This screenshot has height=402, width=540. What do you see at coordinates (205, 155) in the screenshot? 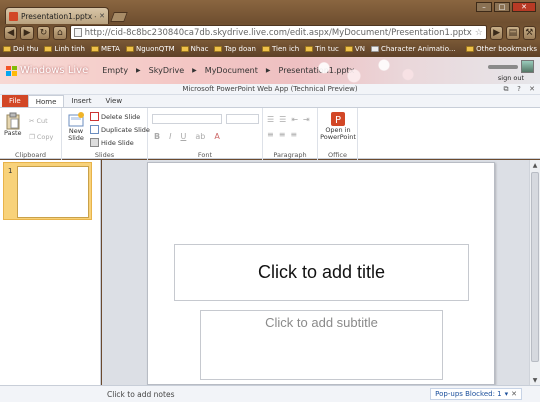
I see `group-label: Font` at bounding box center [205, 155].